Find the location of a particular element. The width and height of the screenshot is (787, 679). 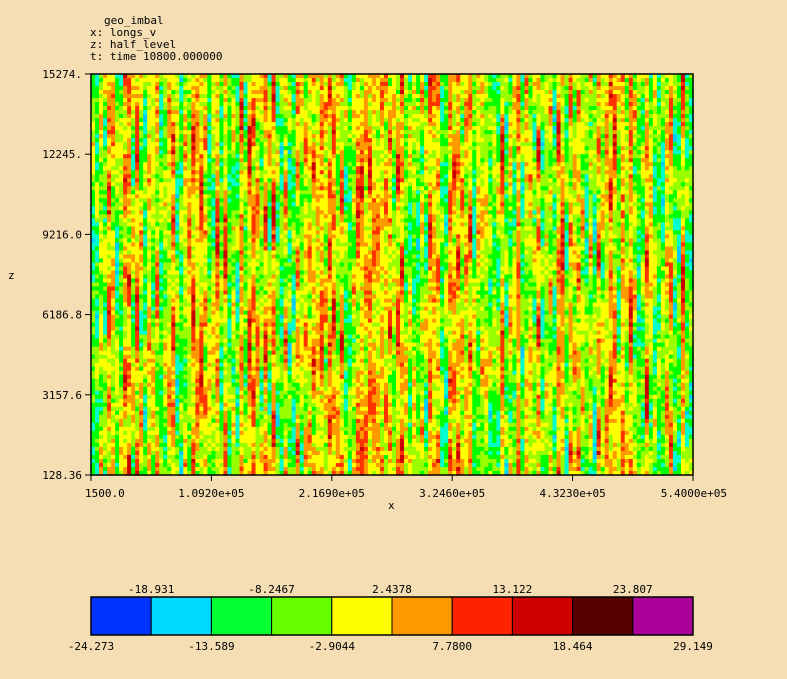

y-tick-label: 12245. is located at coordinates (62, 154).